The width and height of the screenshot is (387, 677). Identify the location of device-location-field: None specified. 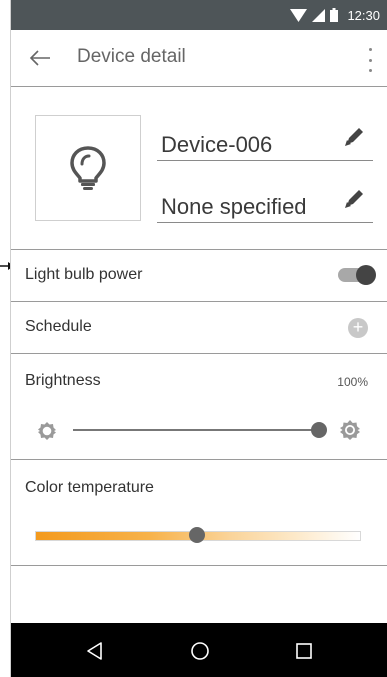
(265, 203).